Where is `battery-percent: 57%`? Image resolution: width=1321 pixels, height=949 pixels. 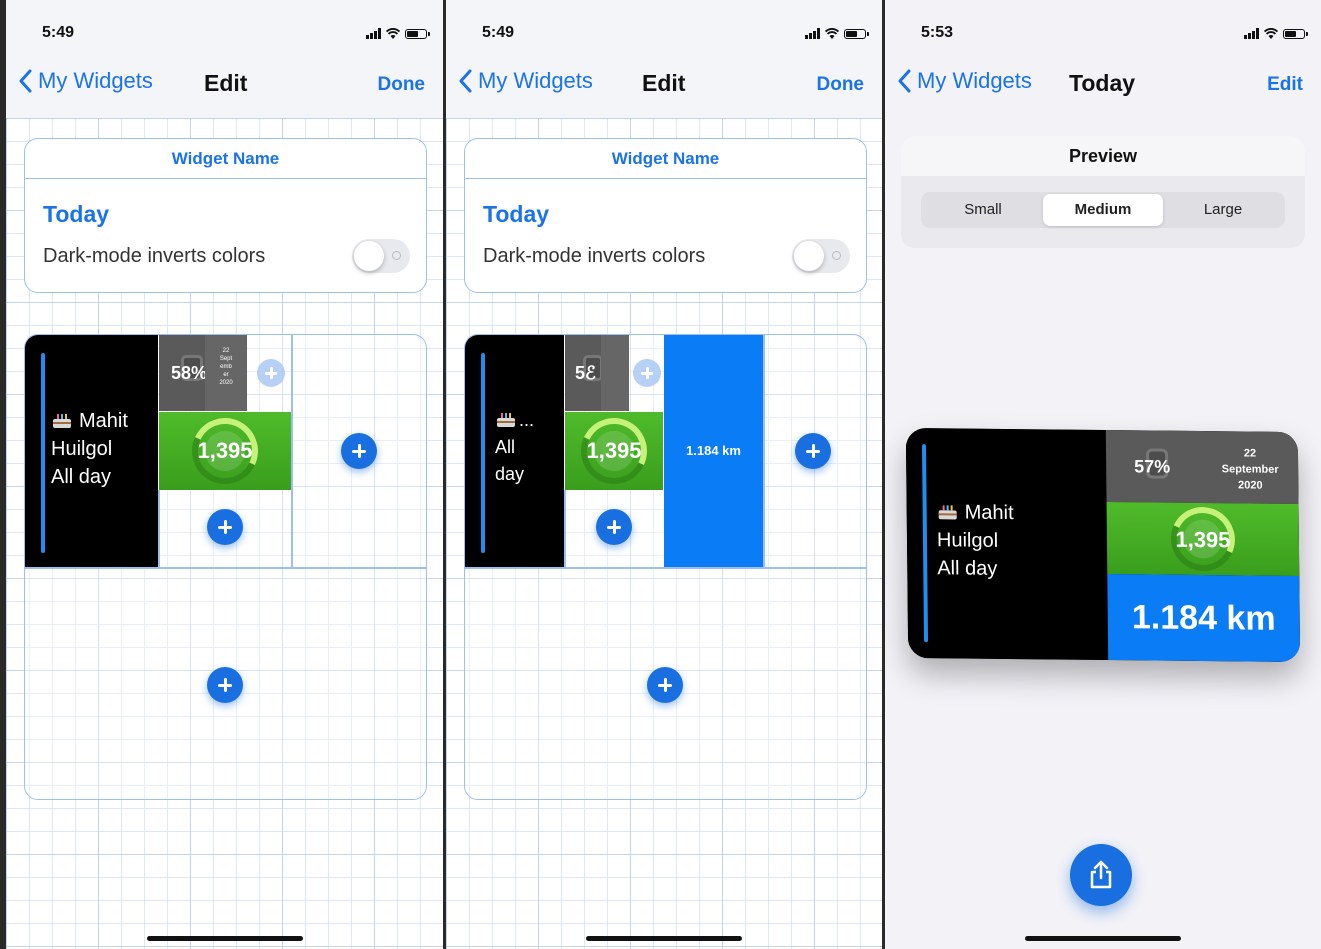 battery-percent: 57% is located at coordinates (1152, 466).